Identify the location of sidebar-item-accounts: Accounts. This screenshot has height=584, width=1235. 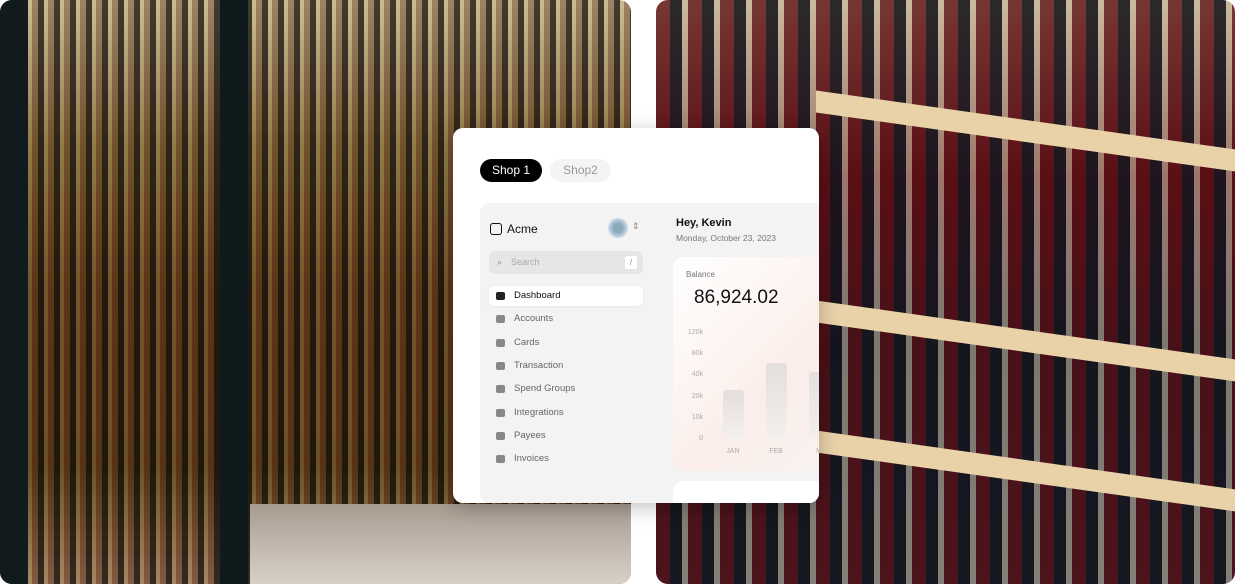
(566, 319).